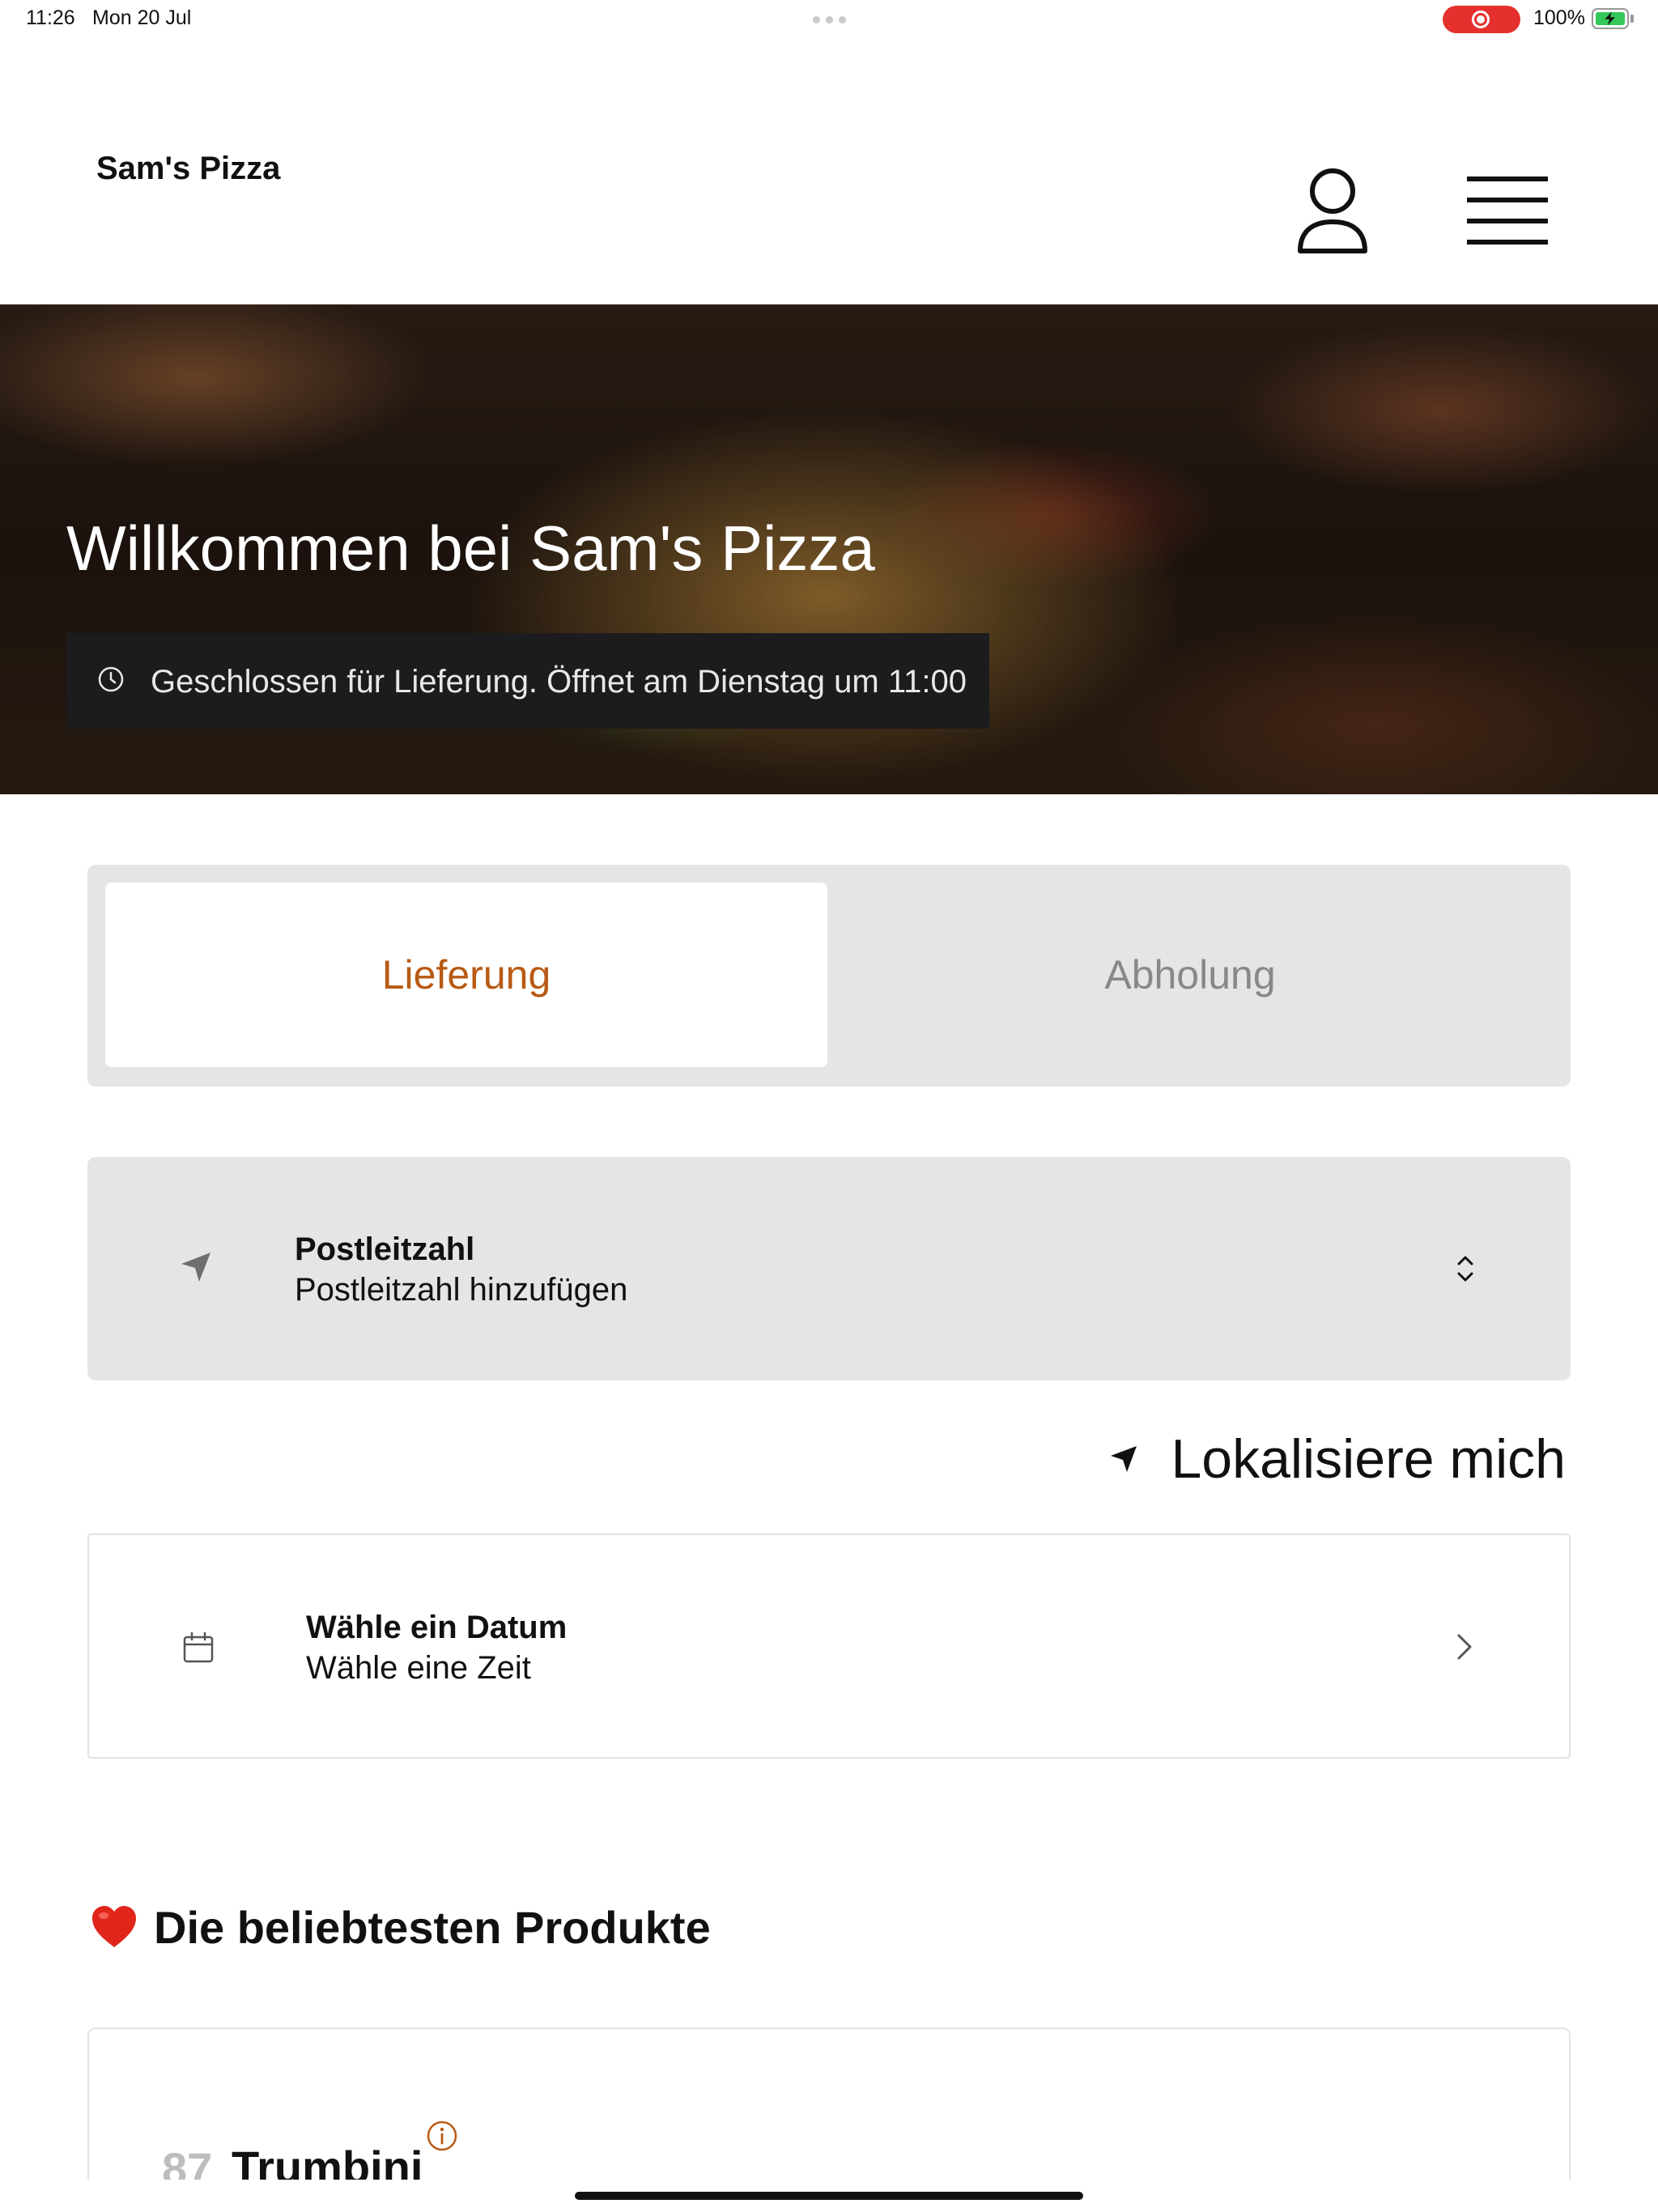 Image resolution: width=1658 pixels, height=2212 pixels. Describe the element at coordinates (1368, 1459) in the screenshot. I see `locate-me-label: Lokalisiere mich` at that location.